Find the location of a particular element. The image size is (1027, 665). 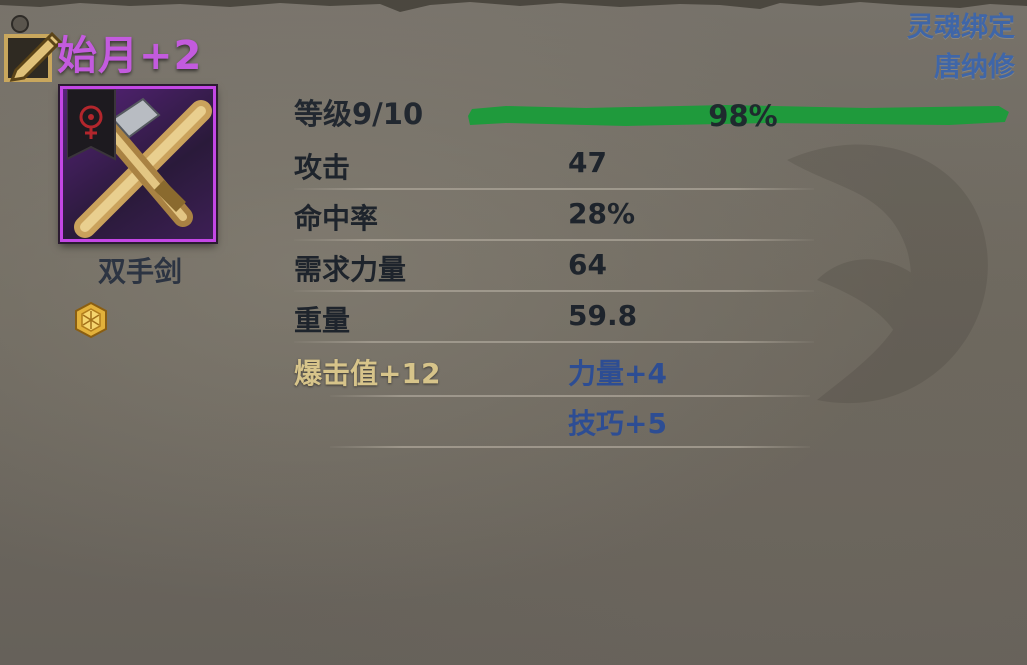

stat-row-attack: 攻击 47 is located at coordinates (554, 165).